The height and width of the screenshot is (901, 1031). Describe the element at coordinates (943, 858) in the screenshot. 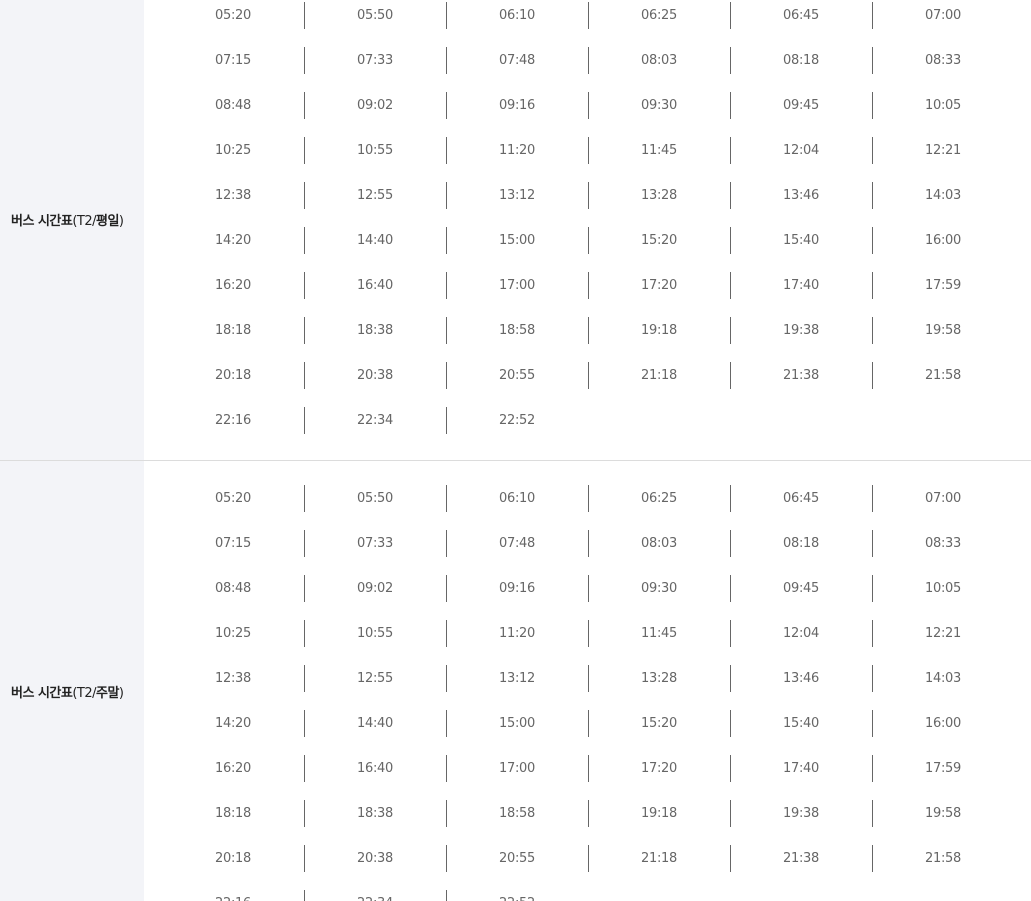

I see `departure-time: 21:58` at that location.